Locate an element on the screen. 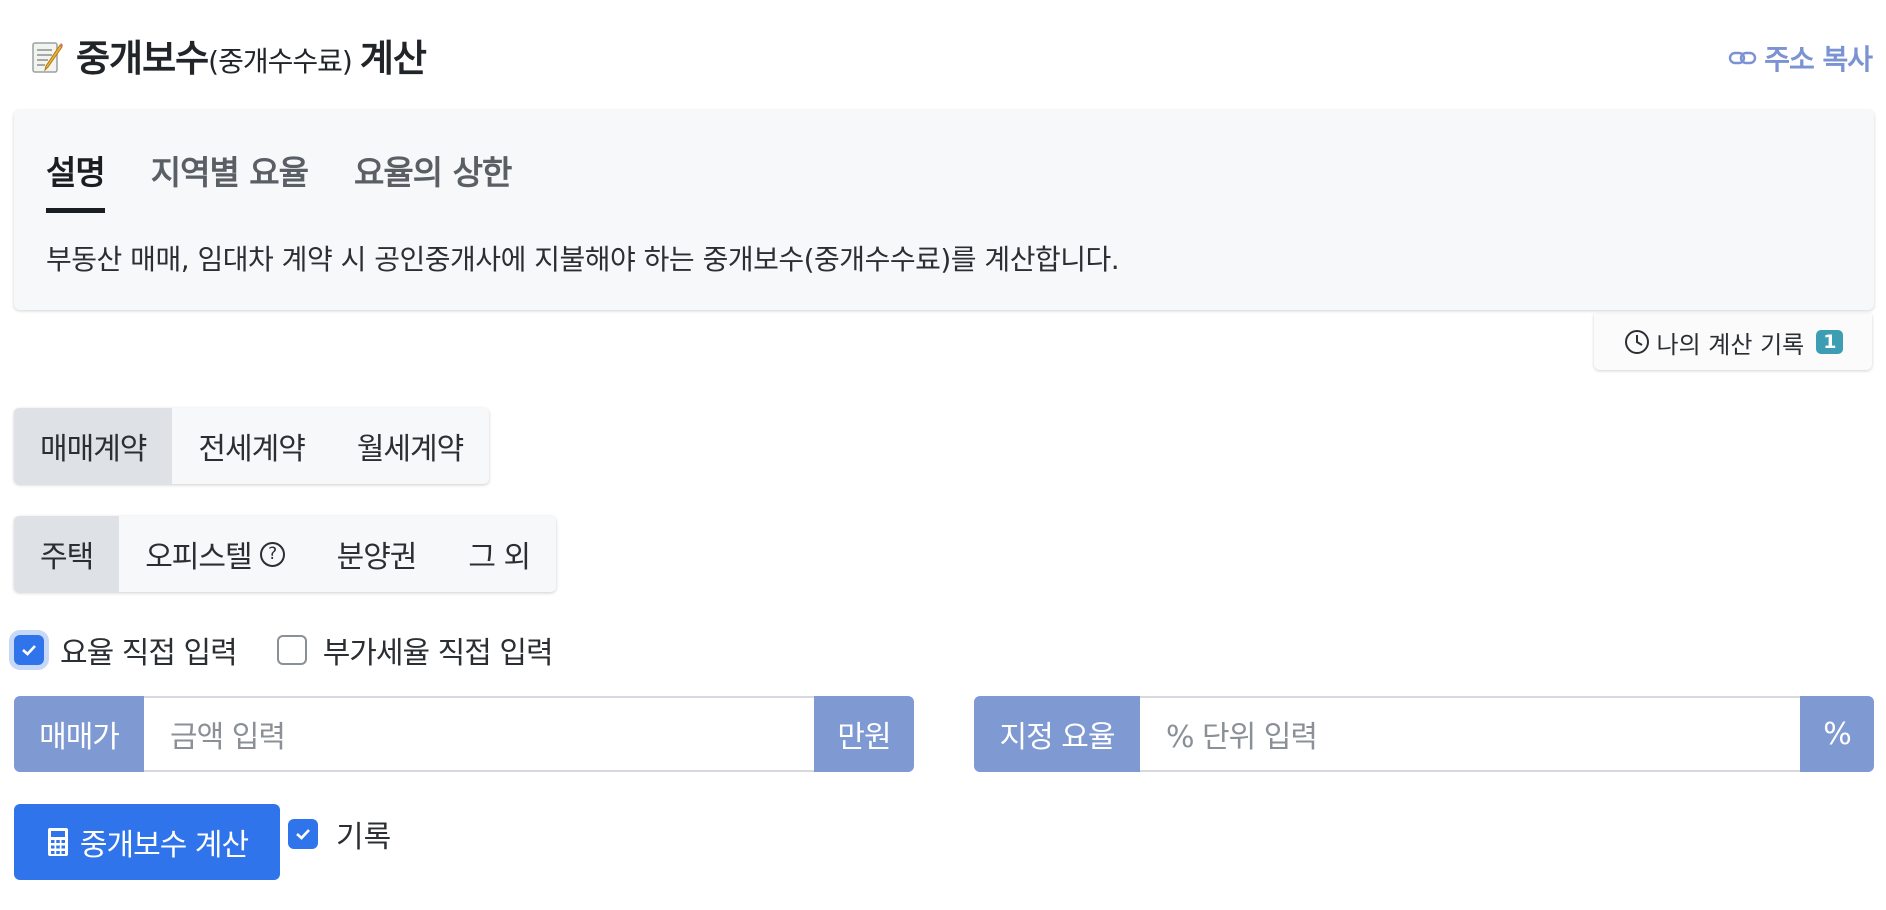  contract-type-monthly: 월세계약 is located at coordinates (410, 446).